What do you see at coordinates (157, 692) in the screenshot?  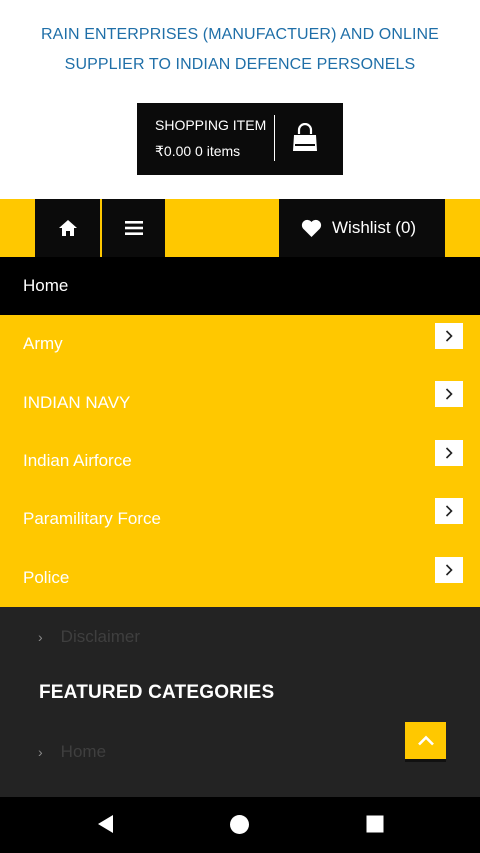 I see `featured-categories-heading: FEATURED CATEGORIES` at bounding box center [157, 692].